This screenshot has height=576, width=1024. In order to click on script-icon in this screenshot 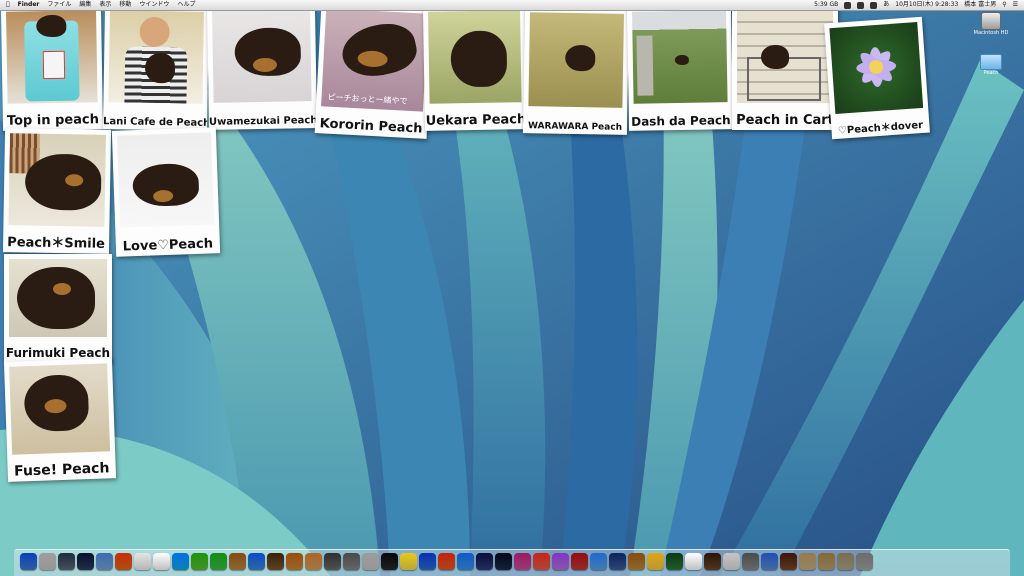, I will do `click(275, 561)`.